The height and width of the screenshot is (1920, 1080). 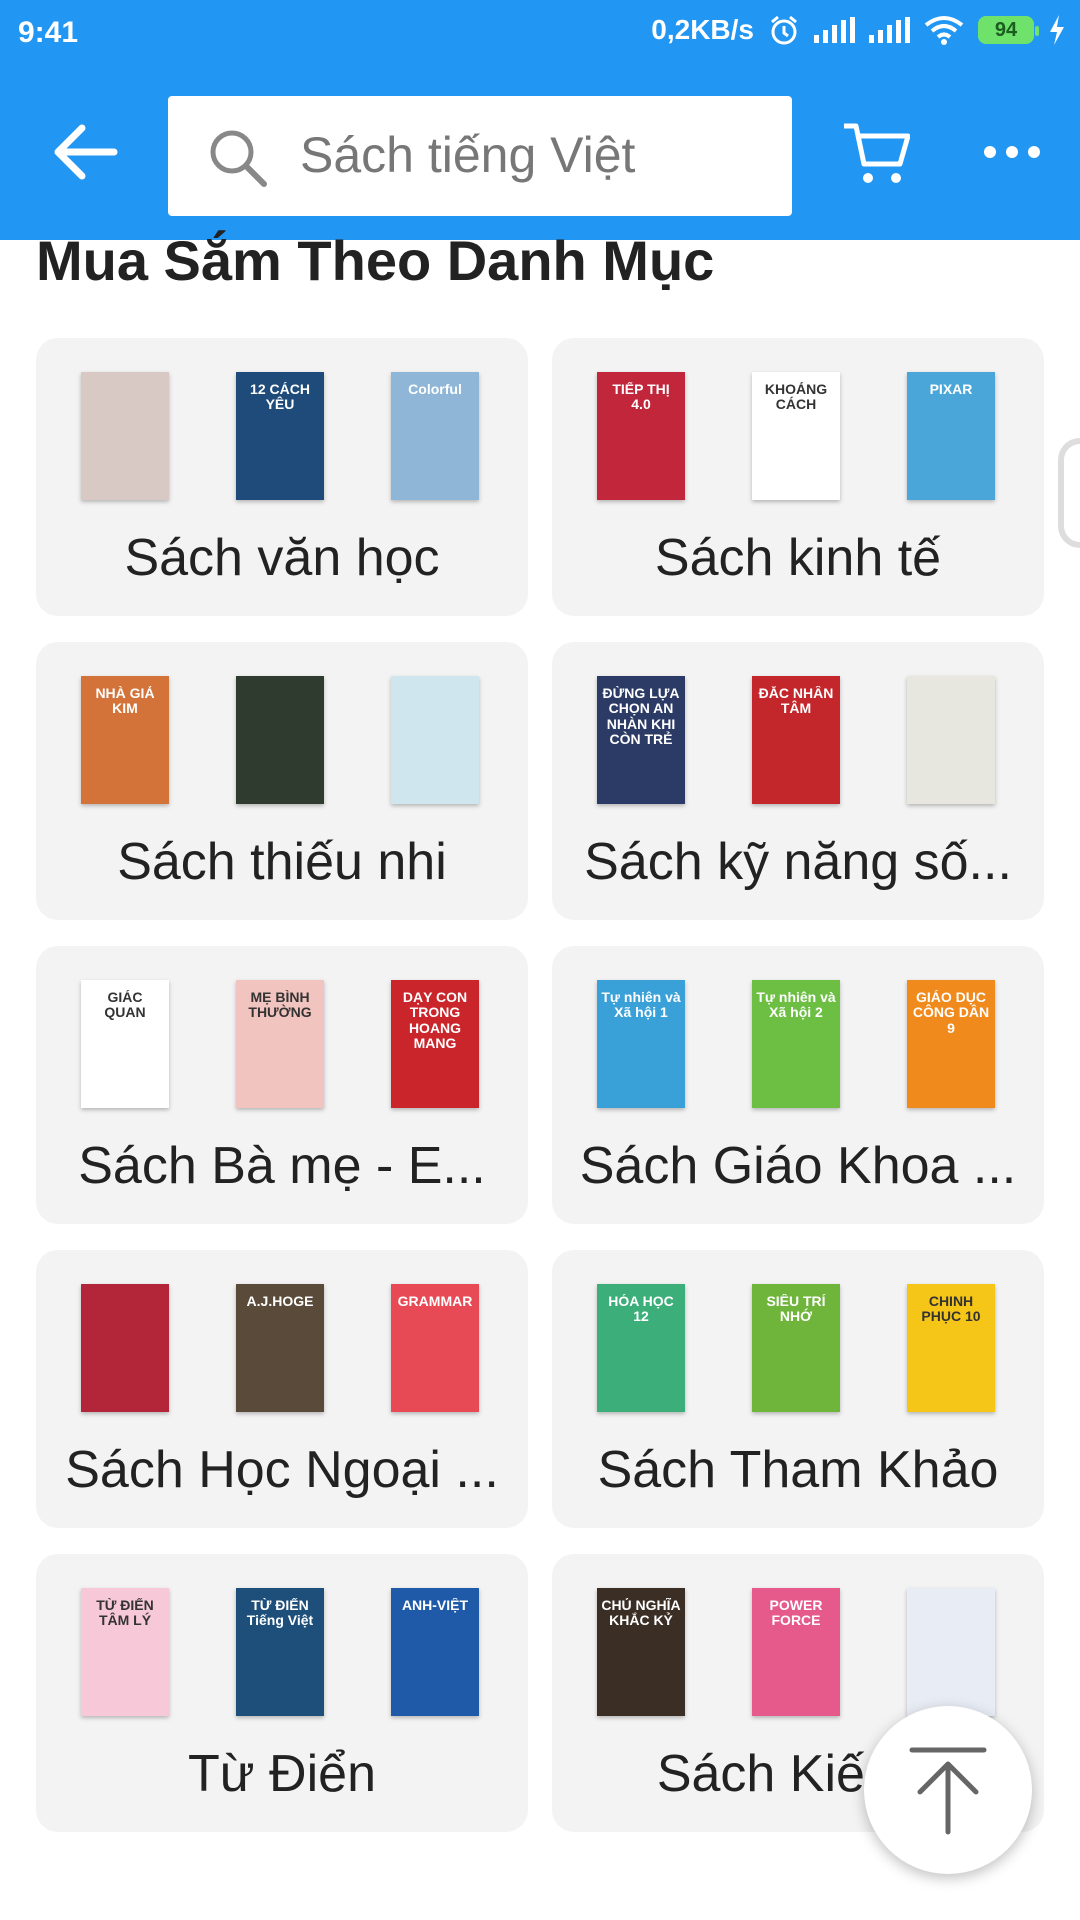 I want to click on category-label: Sách thiếu nhi, so click(x=282, y=862).